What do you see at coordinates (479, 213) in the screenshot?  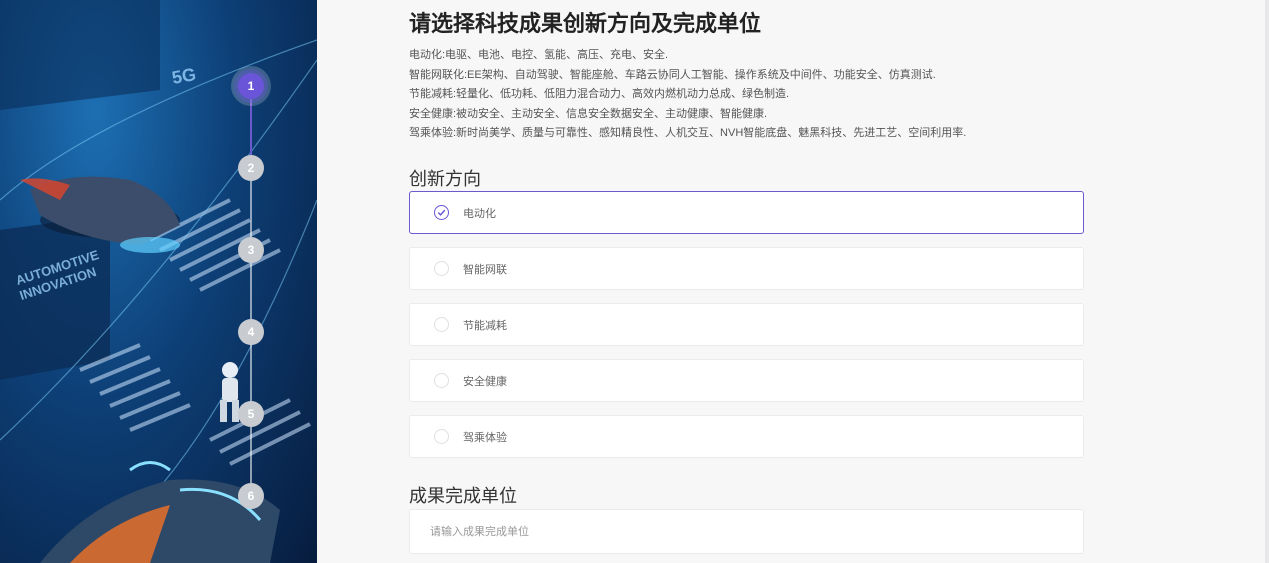 I see `option-label: 电动化` at bounding box center [479, 213].